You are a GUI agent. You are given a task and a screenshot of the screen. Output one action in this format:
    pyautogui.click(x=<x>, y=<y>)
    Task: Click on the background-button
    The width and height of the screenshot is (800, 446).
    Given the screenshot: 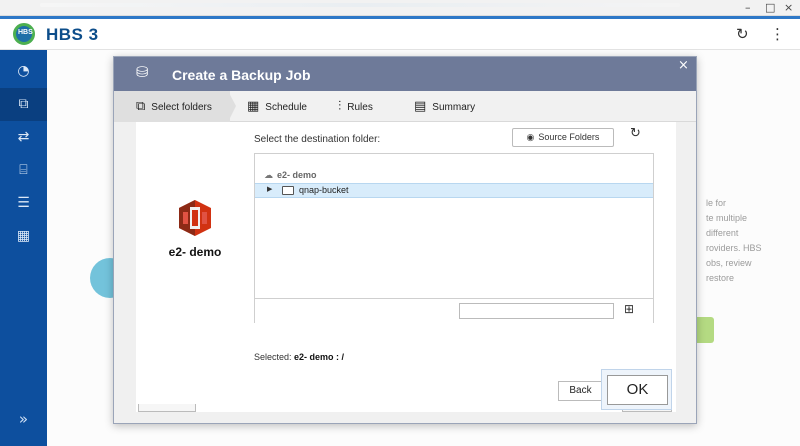 What is the action you would take?
    pyautogui.click(x=167, y=408)
    